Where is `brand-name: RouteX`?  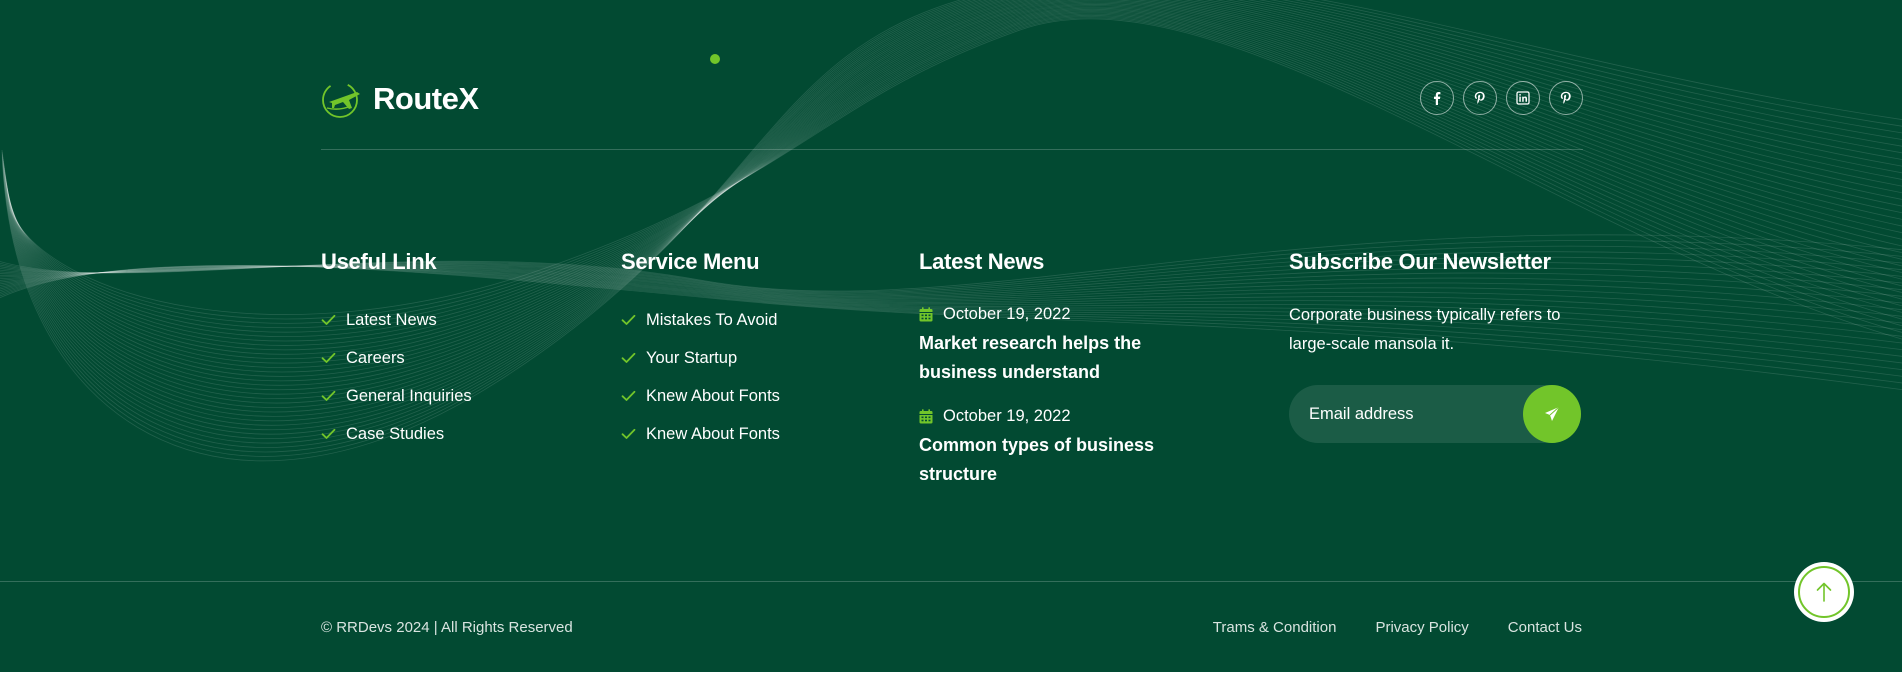 brand-name: RouteX is located at coordinates (426, 98).